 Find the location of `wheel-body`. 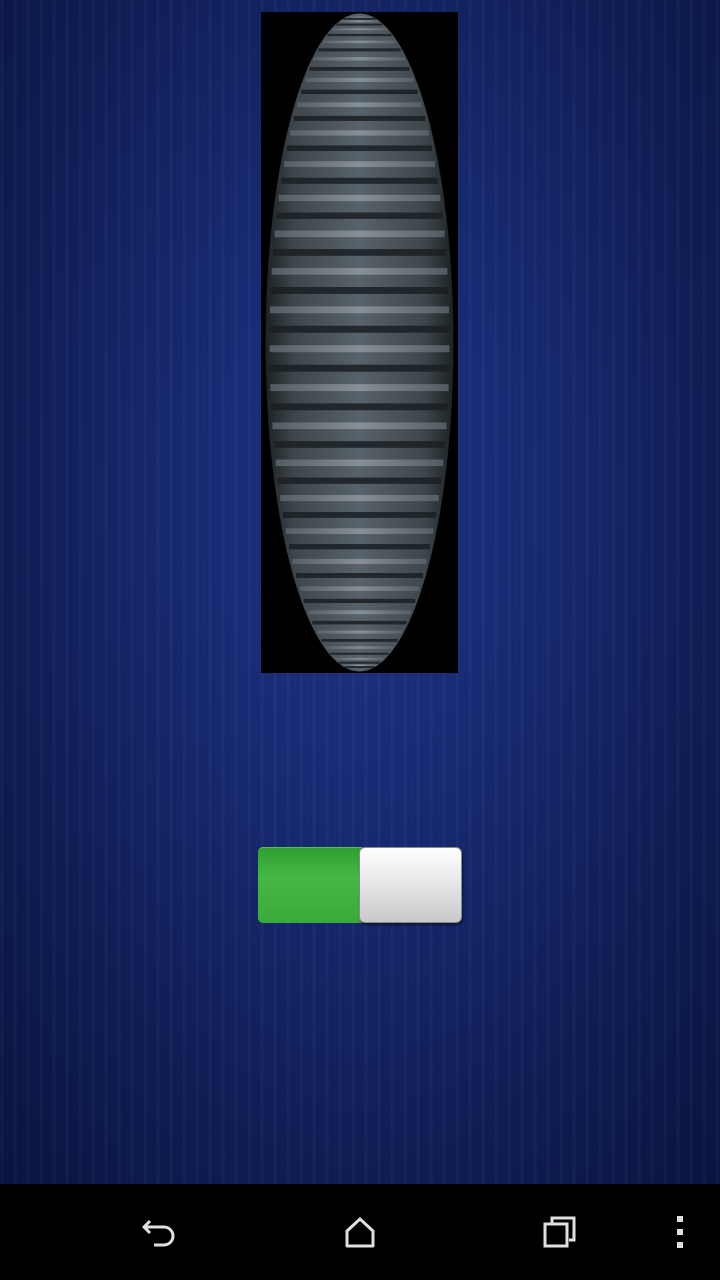

wheel-body is located at coordinates (359, 342).